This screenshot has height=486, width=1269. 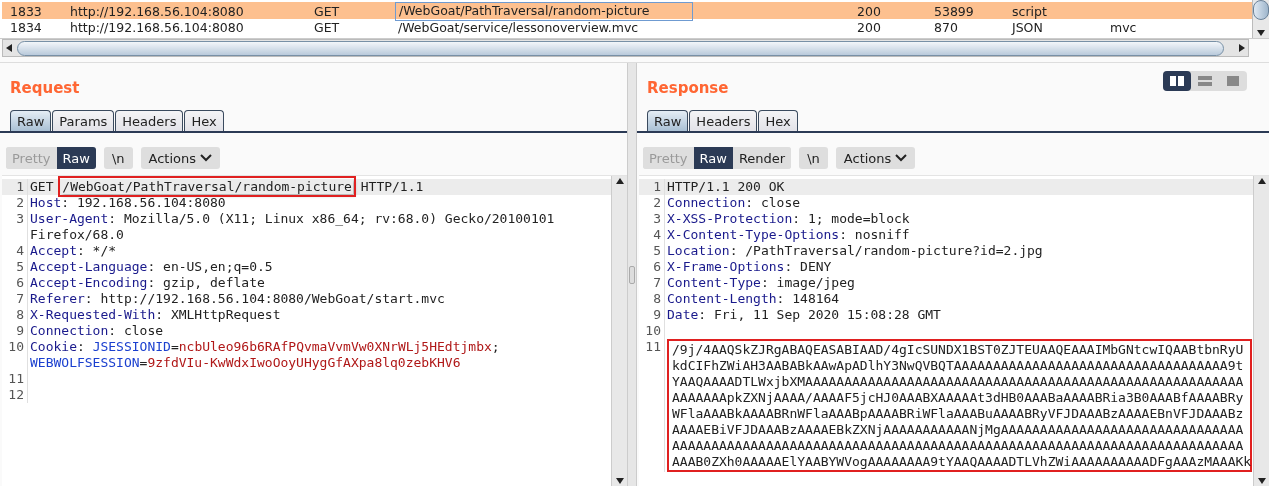 I want to click on code-line: Accept-Language: en-US,en;q=0.5, so click(x=152, y=267).